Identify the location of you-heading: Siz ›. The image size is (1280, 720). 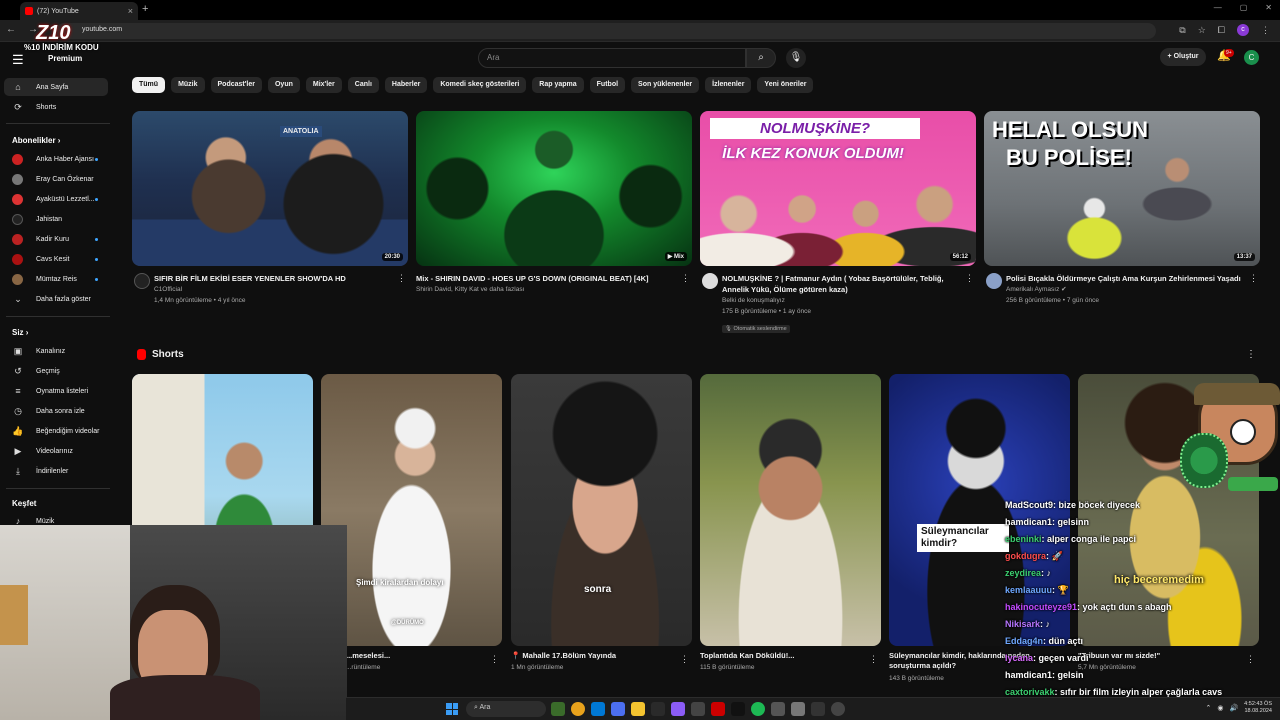
(20, 332).